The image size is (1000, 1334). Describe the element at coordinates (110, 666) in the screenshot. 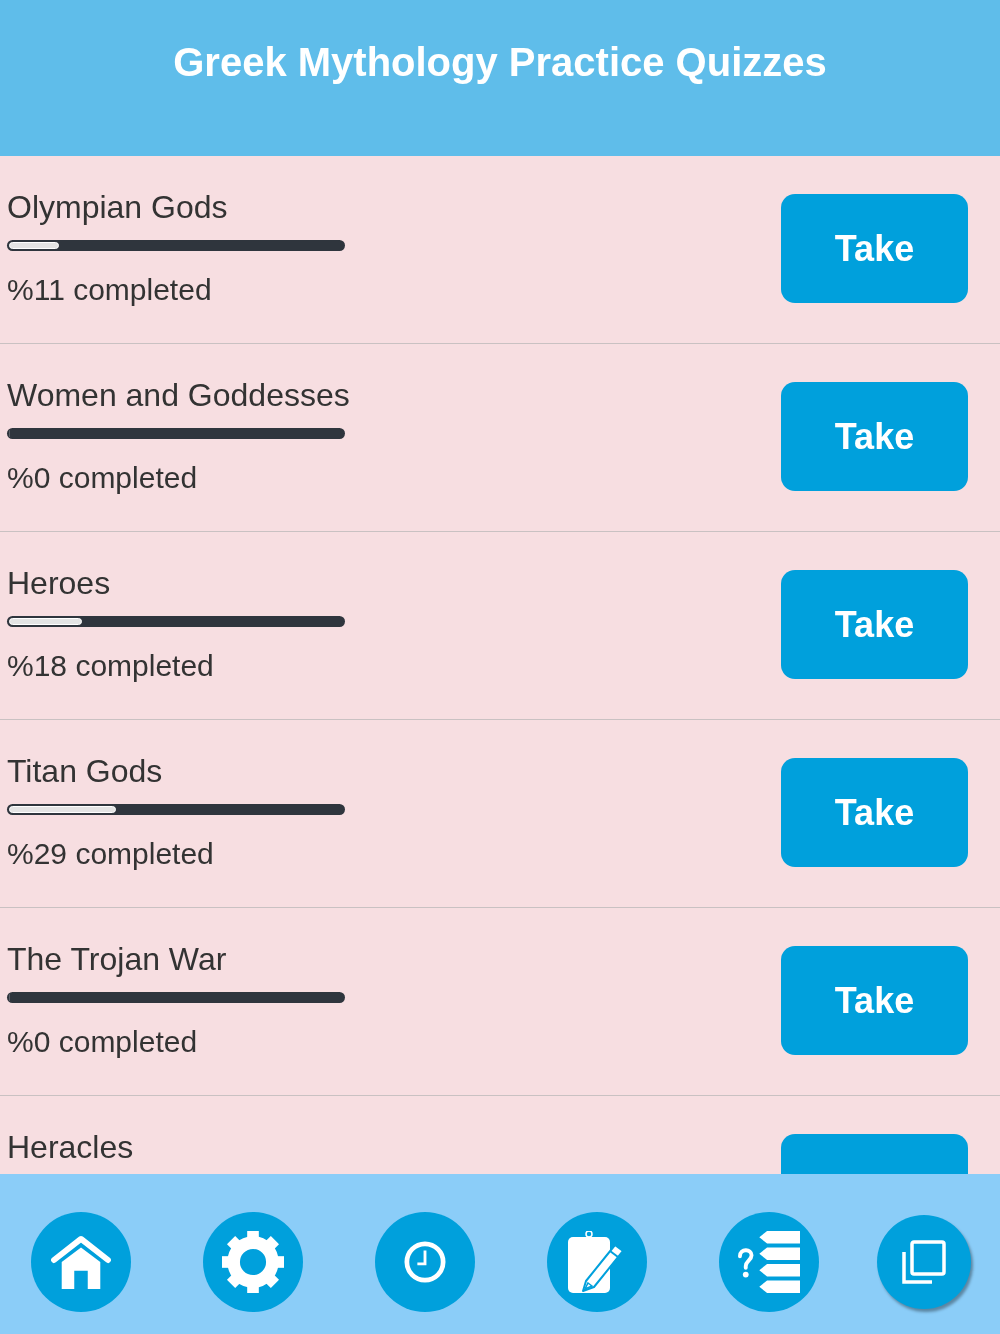

I see `progress-text: %18 completed` at that location.